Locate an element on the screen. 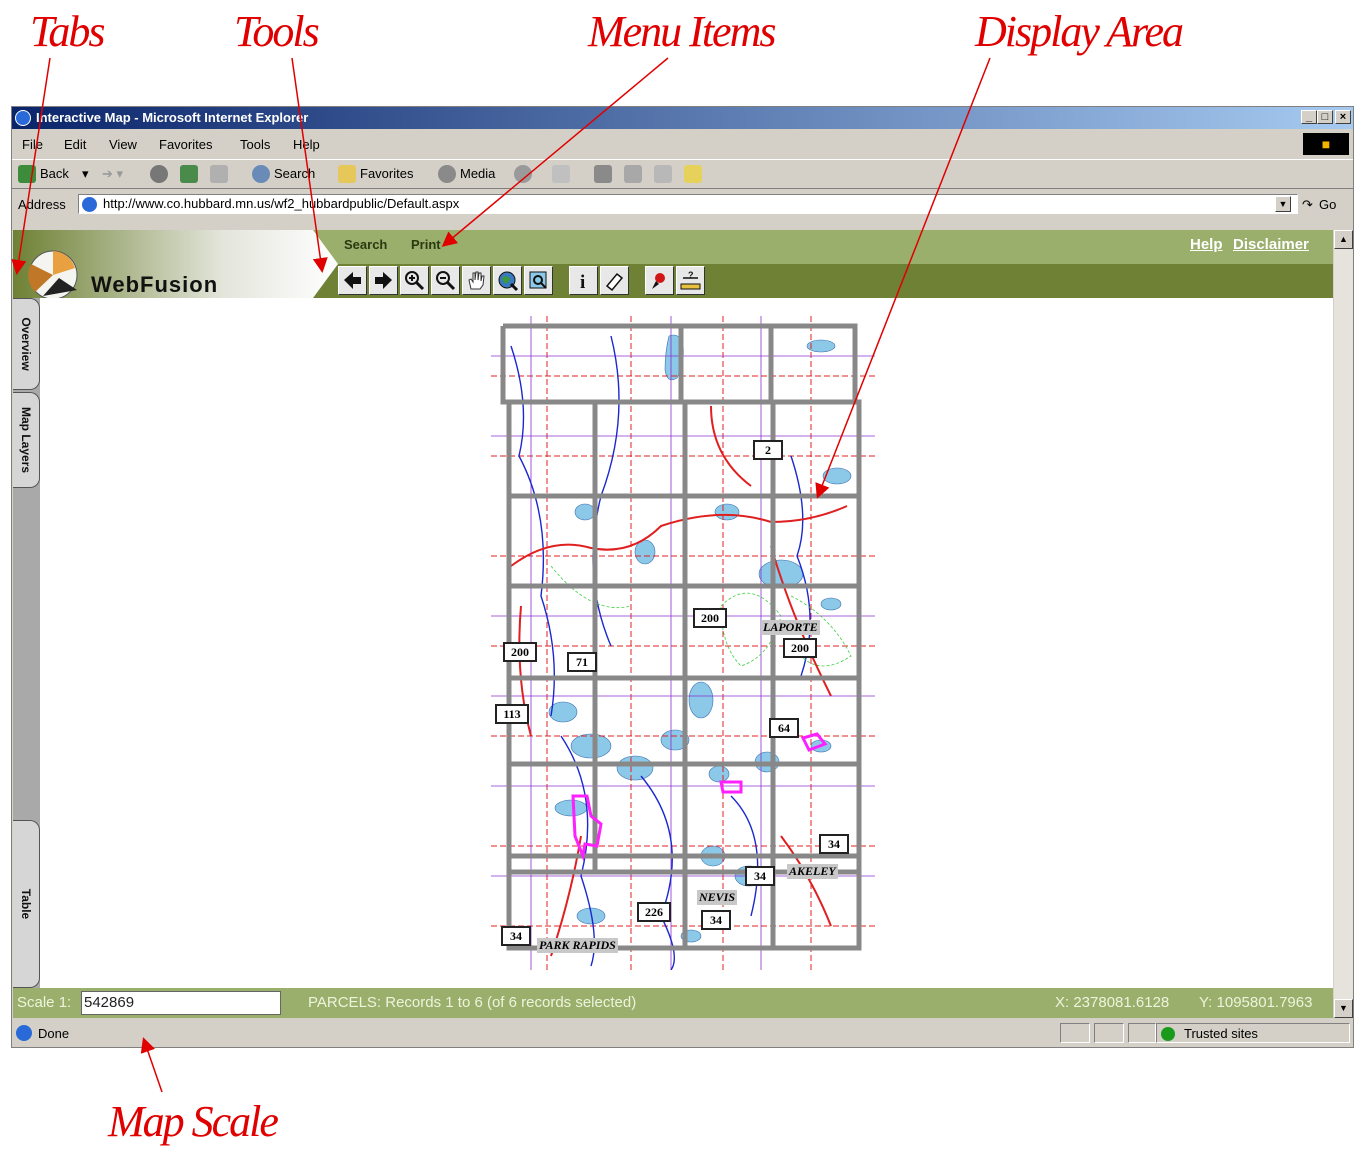 This screenshot has height=1151, width=1361. pan-tool-button is located at coordinates (476, 280).